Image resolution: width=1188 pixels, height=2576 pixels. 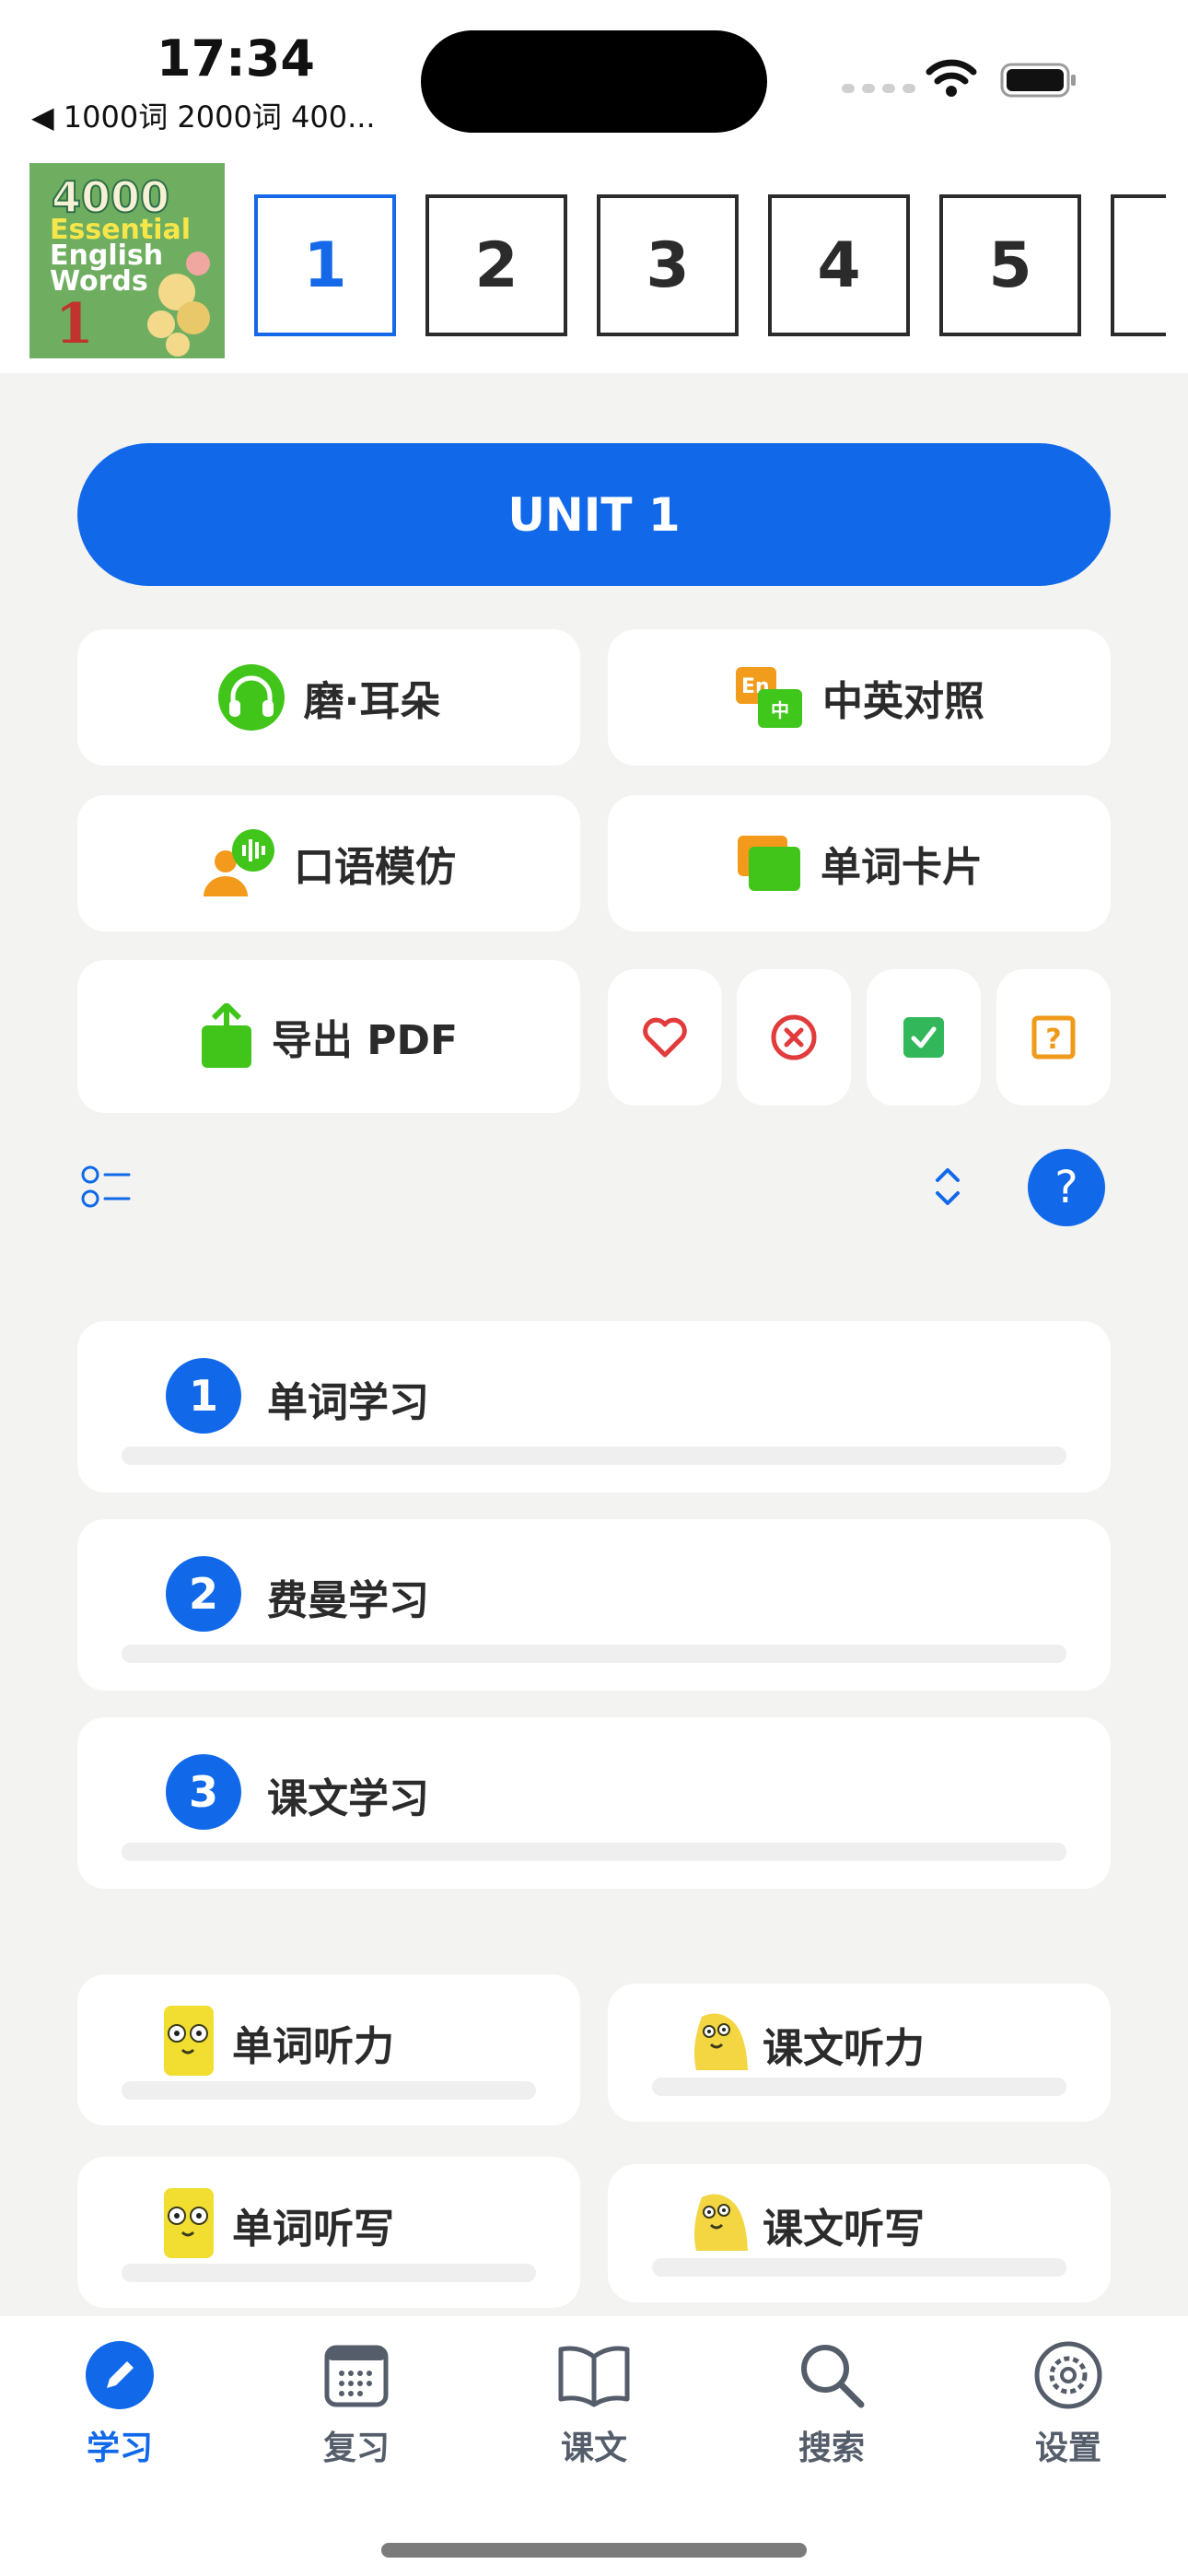 What do you see at coordinates (313, 2229) in the screenshot?
I see `word-dictation-label: 单词听写` at bounding box center [313, 2229].